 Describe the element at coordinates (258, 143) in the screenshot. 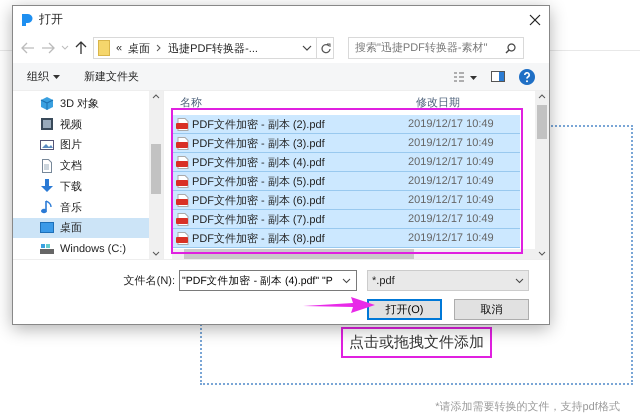

I see `file-name: PDF文件加密 - 副本 (3).pdf` at that location.